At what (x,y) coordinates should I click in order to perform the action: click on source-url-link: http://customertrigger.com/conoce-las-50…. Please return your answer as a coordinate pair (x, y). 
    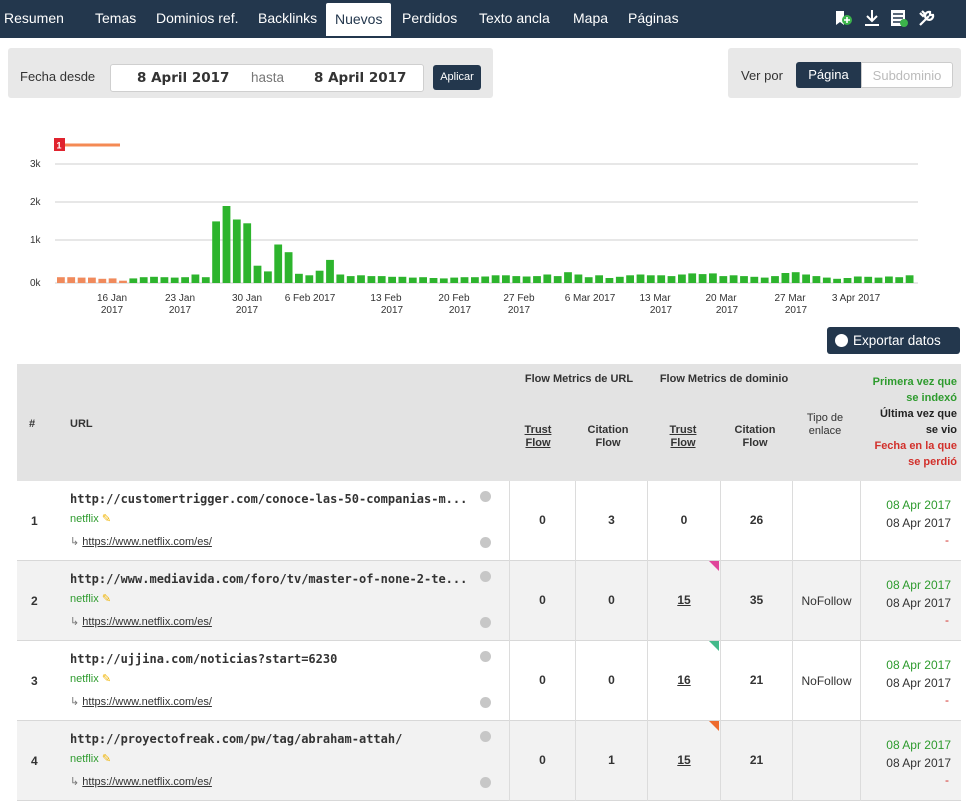
    Looking at the image, I should click on (268, 499).